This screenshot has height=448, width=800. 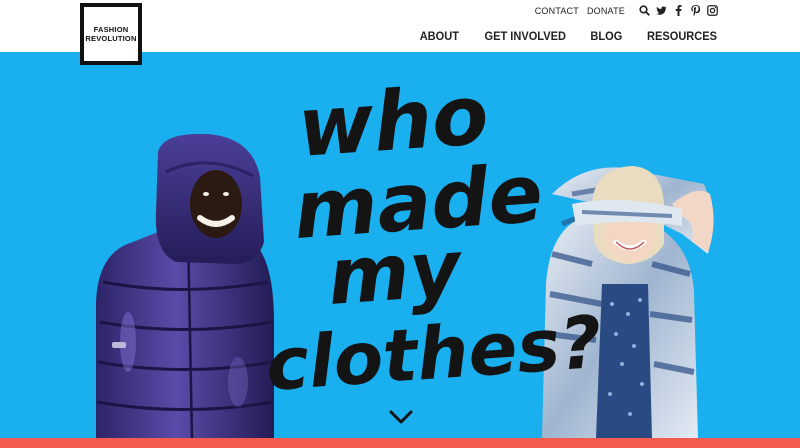 I want to click on logo-line-1: FASHION, so click(x=111, y=29).